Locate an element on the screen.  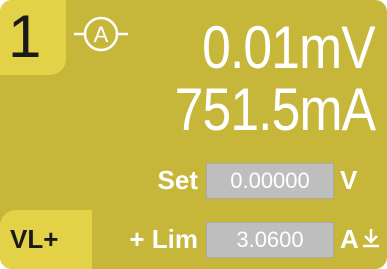
limit-unit: A is located at coordinates (349, 239).